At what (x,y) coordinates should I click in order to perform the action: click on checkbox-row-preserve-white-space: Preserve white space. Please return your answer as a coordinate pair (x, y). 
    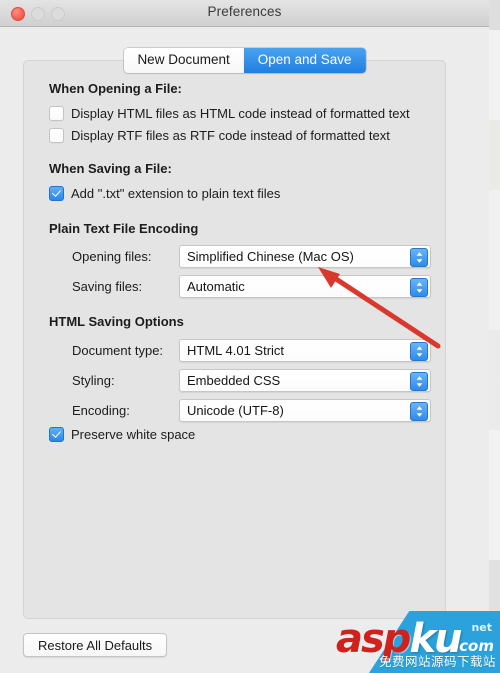
    Looking at the image, I should click on (122, 434).